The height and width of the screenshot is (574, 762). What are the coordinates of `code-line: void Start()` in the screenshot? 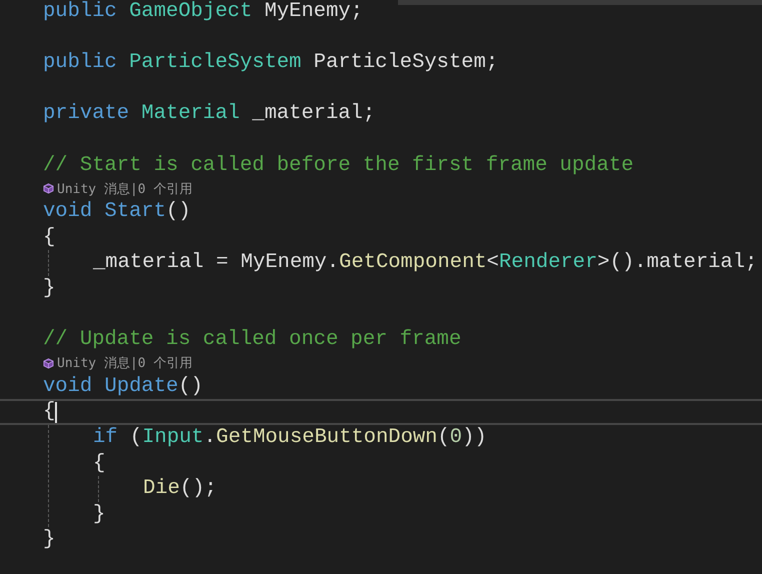 It's located at (117, 212).